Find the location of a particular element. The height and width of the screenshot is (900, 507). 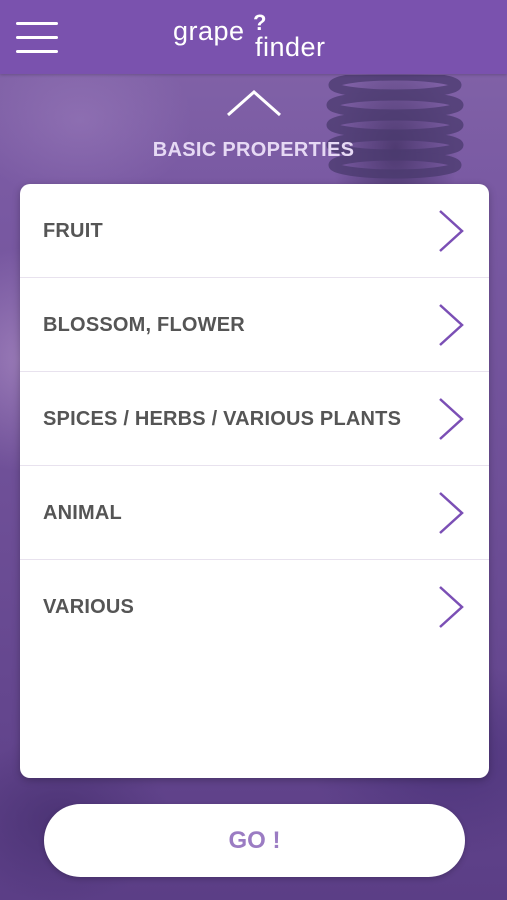

list-item-fruit: FRUIT is located at coordinates (254, 231).